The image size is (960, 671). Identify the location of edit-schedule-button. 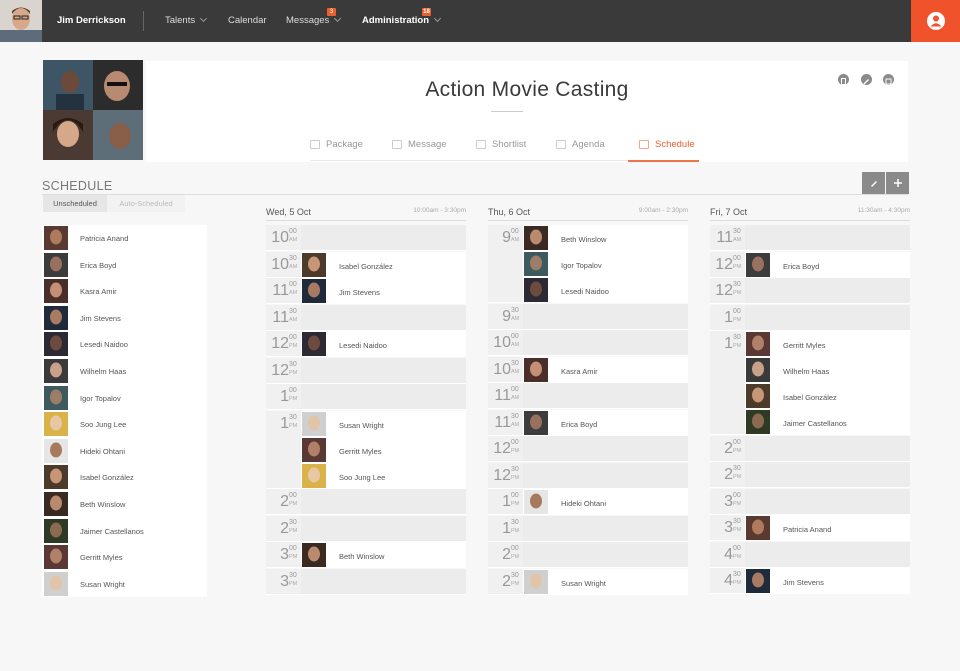
(873, 183).